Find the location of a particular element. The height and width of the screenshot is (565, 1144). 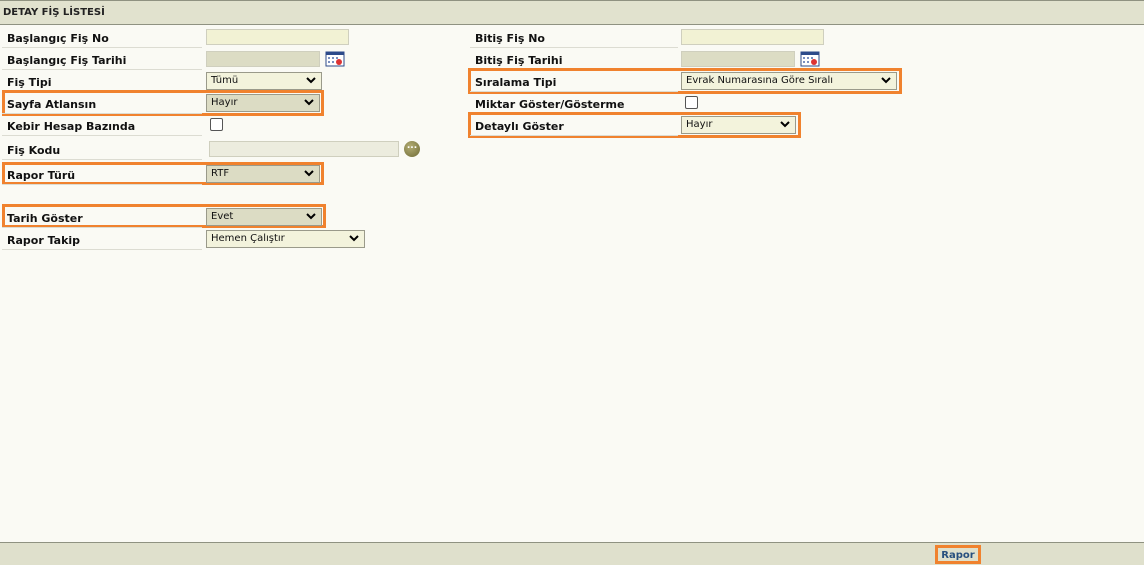

bitis-fis-tarihi-input is located at coordinates (738, 59).